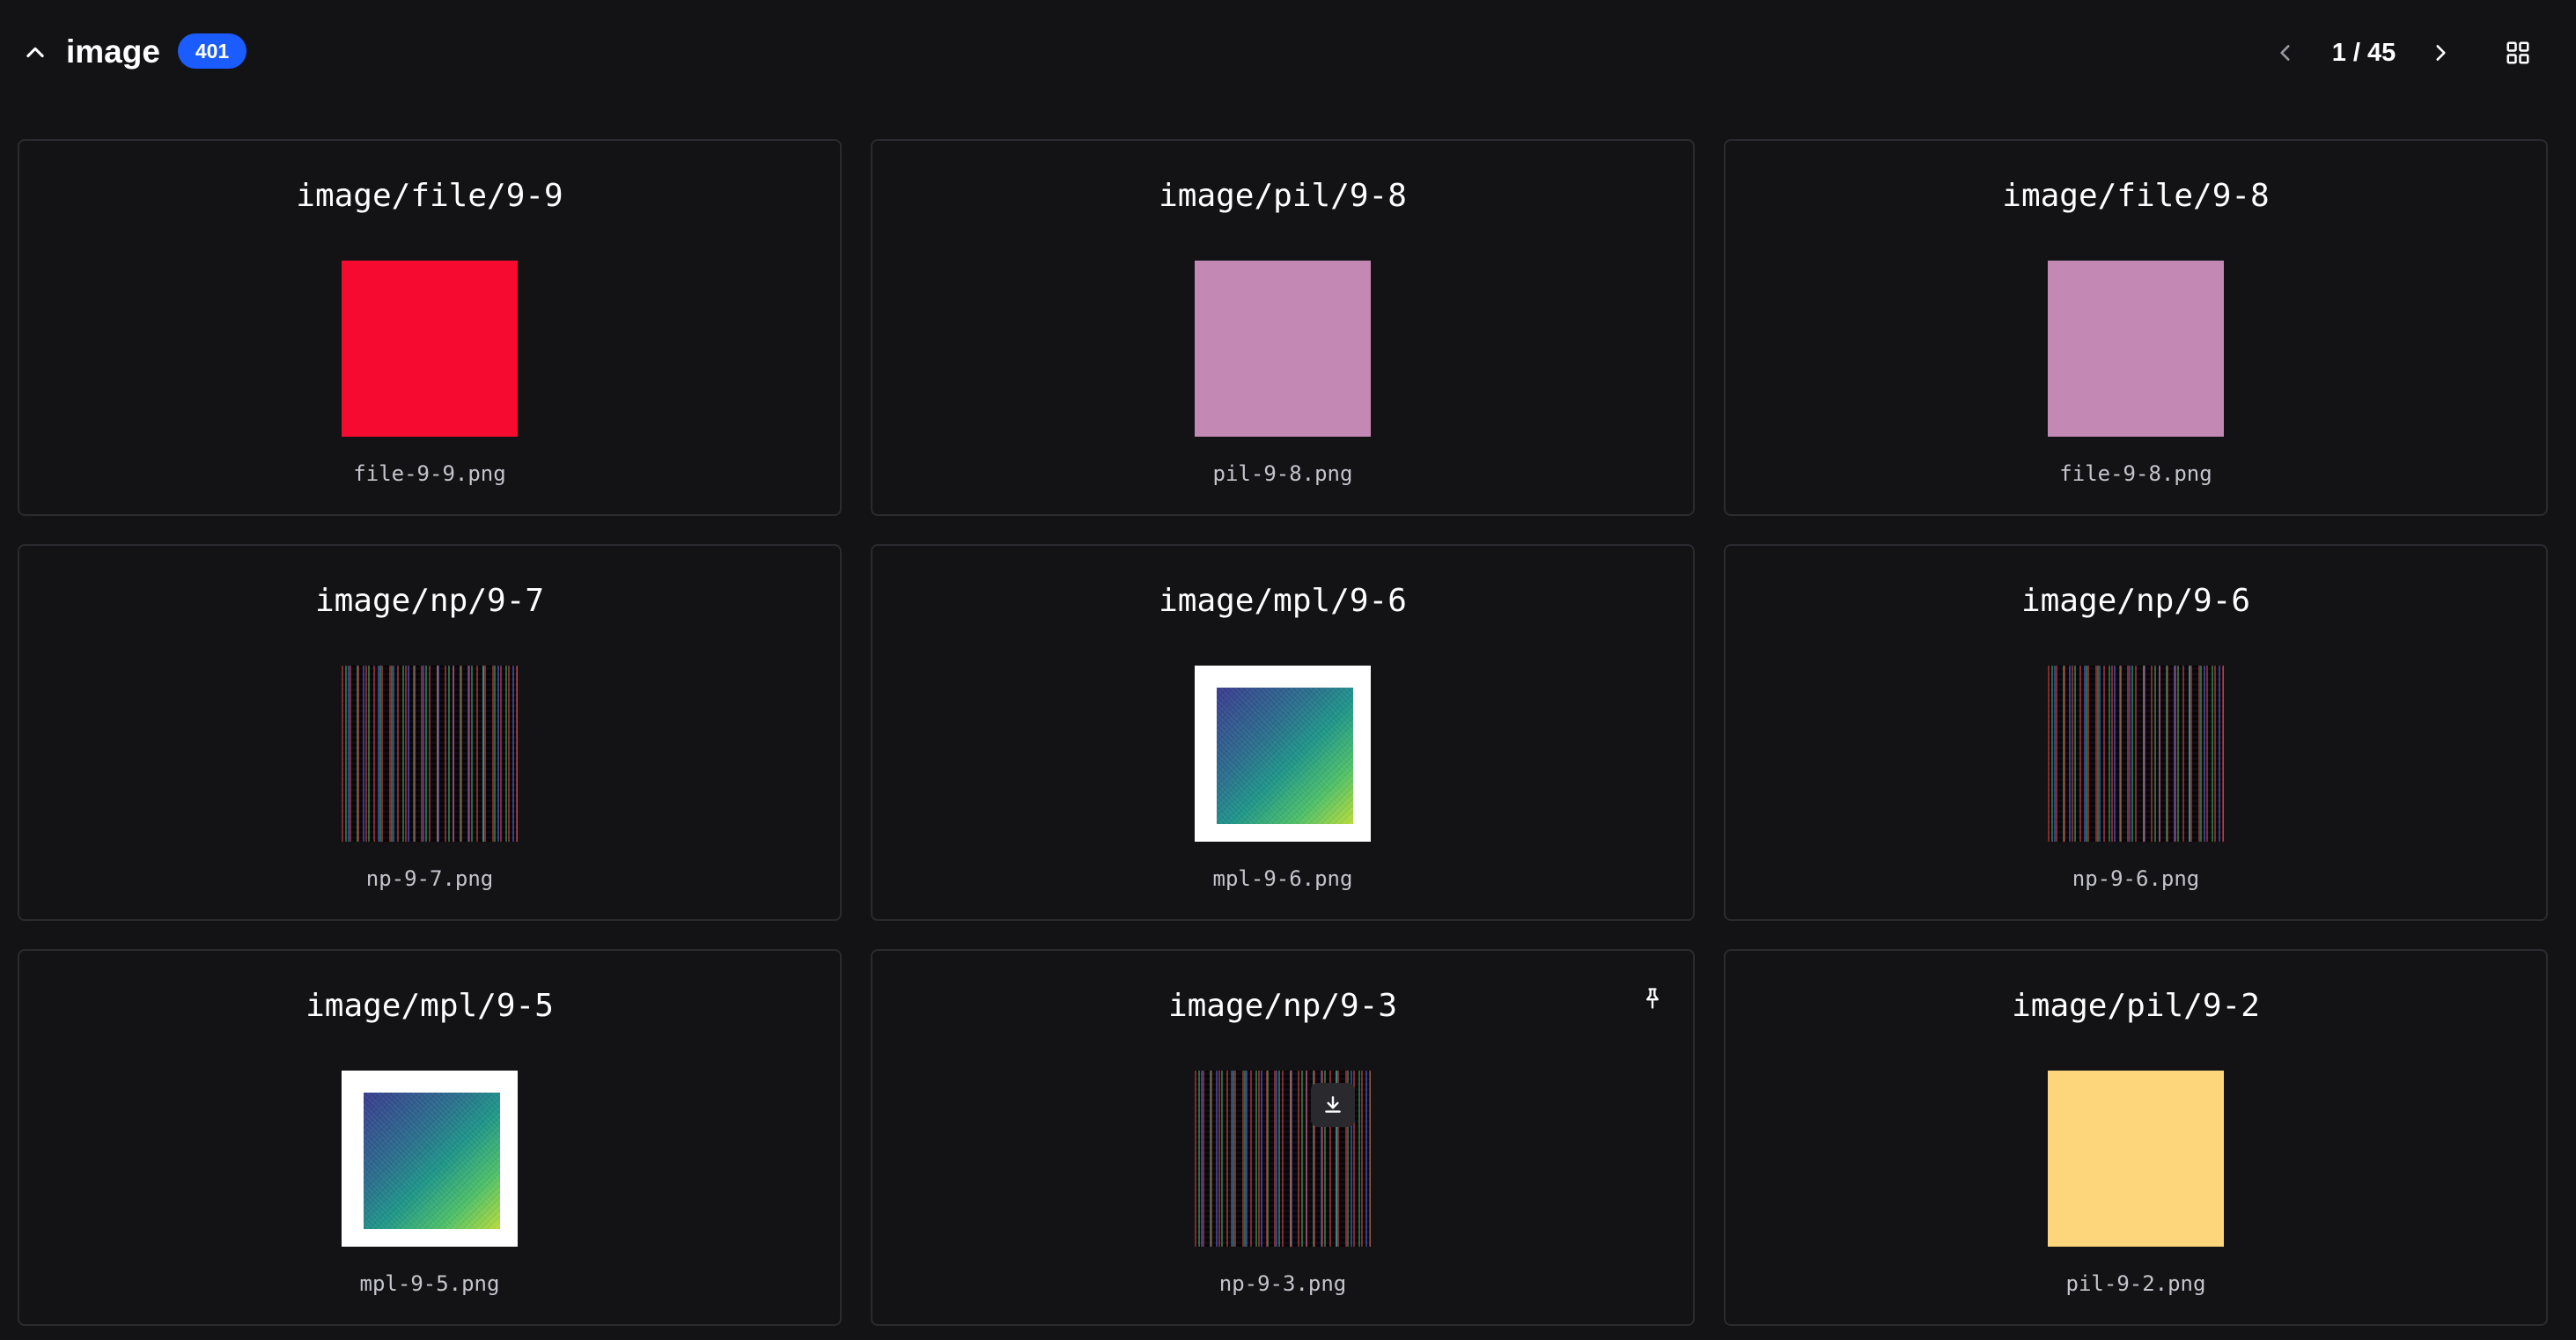 The image size is (2576, 1340). Describe the element at coordinates (2136, 196) in the screenshot. I see `card-title: image/file/9-8` at that location.